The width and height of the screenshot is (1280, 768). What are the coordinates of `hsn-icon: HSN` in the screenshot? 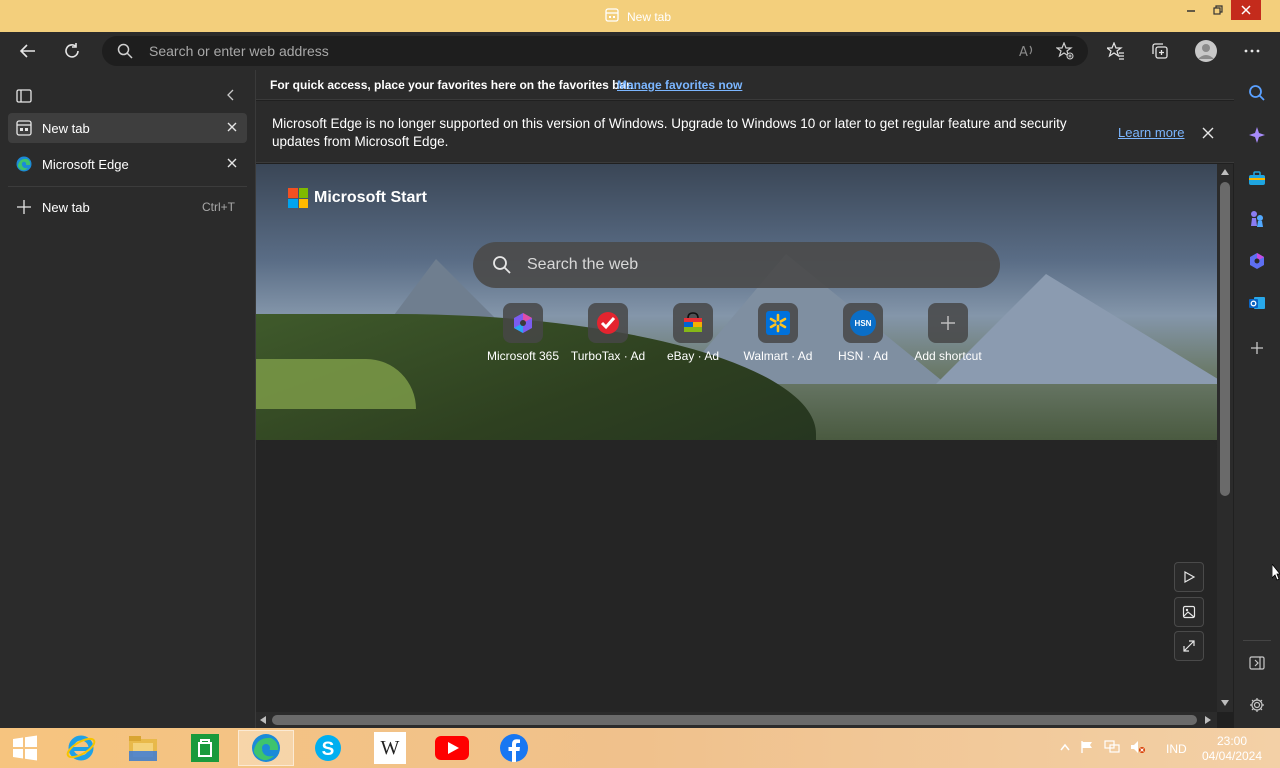 It's located at (863, 323).